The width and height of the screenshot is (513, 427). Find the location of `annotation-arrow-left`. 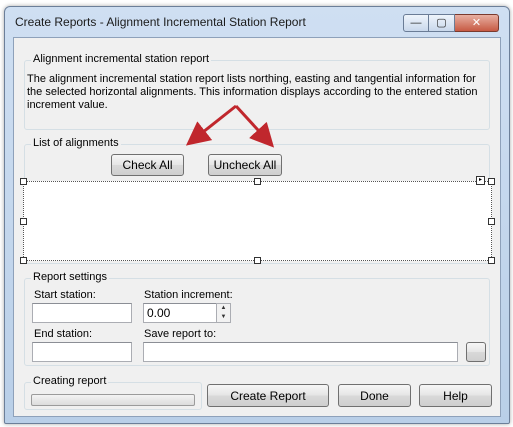

annotation-arrow-left is located at coordinates (211, 125).